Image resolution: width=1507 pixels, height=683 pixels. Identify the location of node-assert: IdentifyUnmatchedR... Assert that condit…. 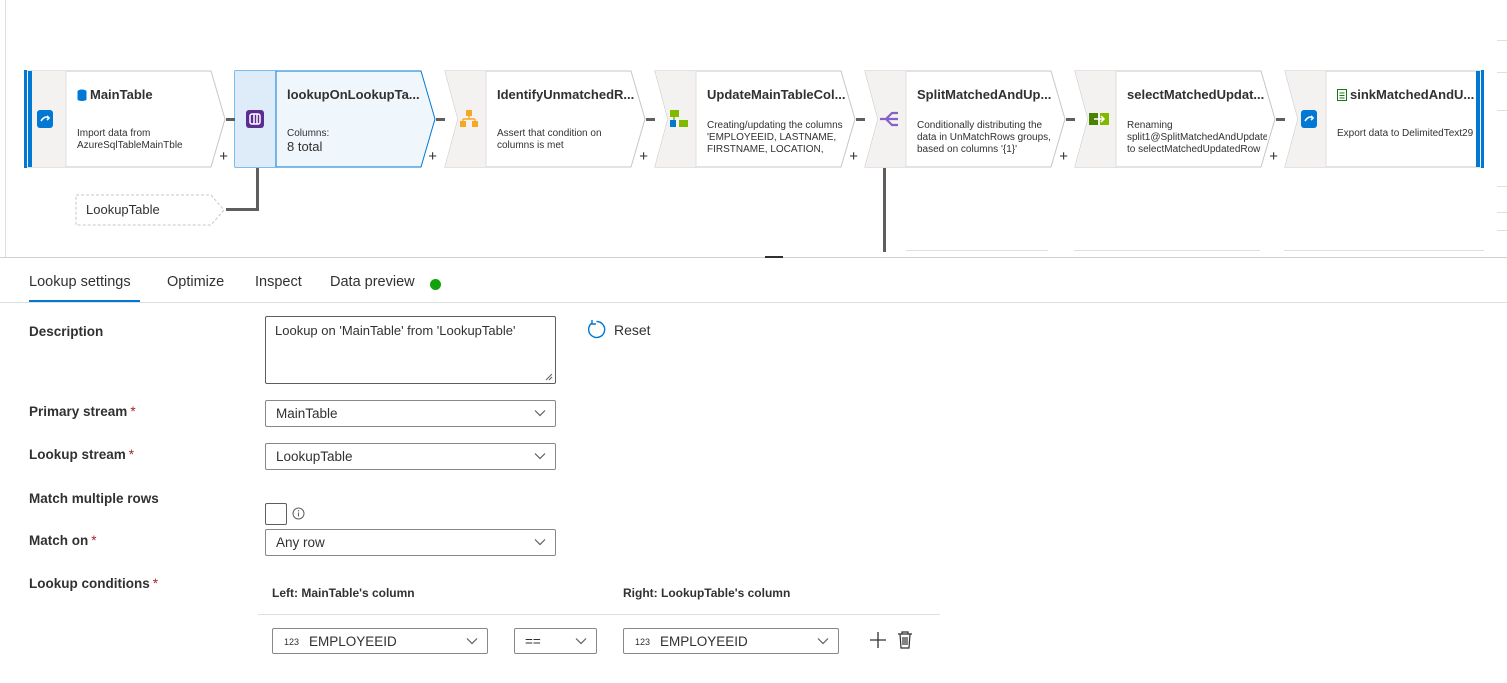
(546, 119).